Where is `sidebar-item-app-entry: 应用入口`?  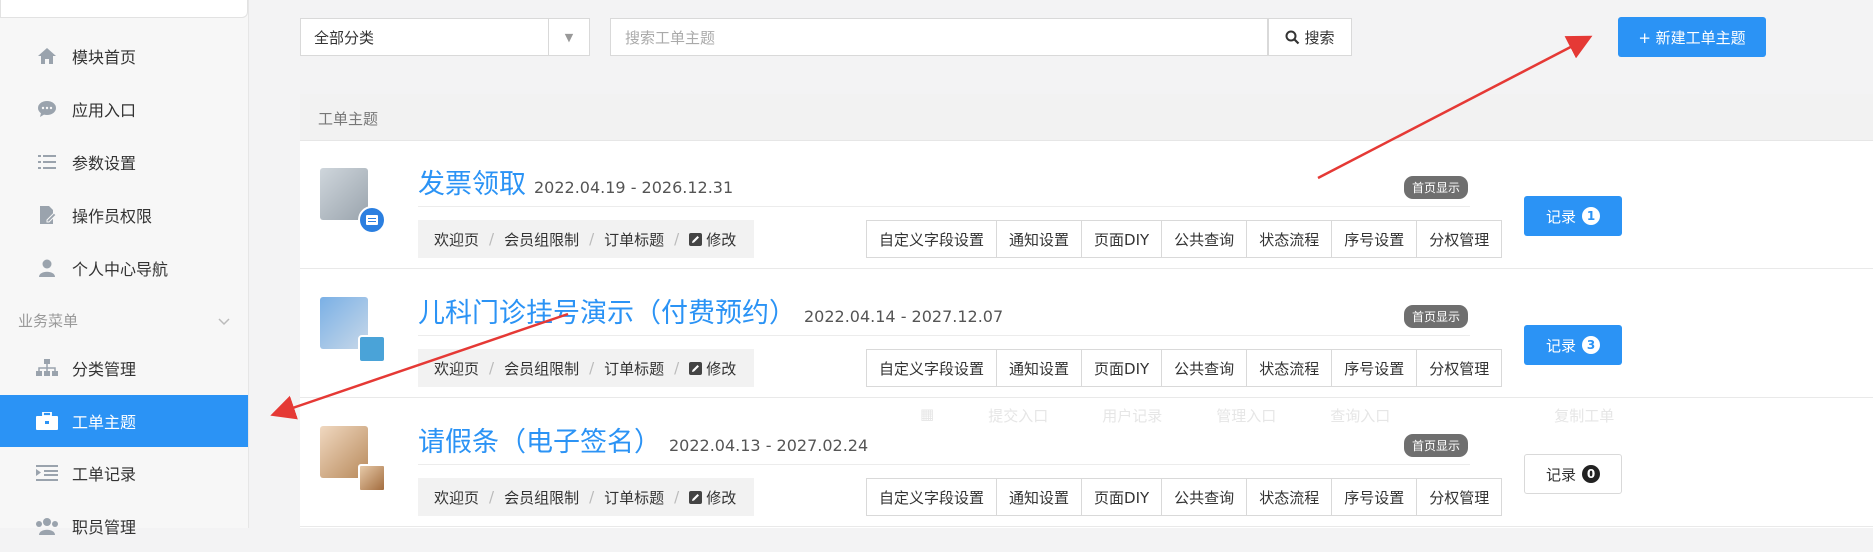 sidebar-item-app-entry: 应用入口 is located at coordinates (124, 109).